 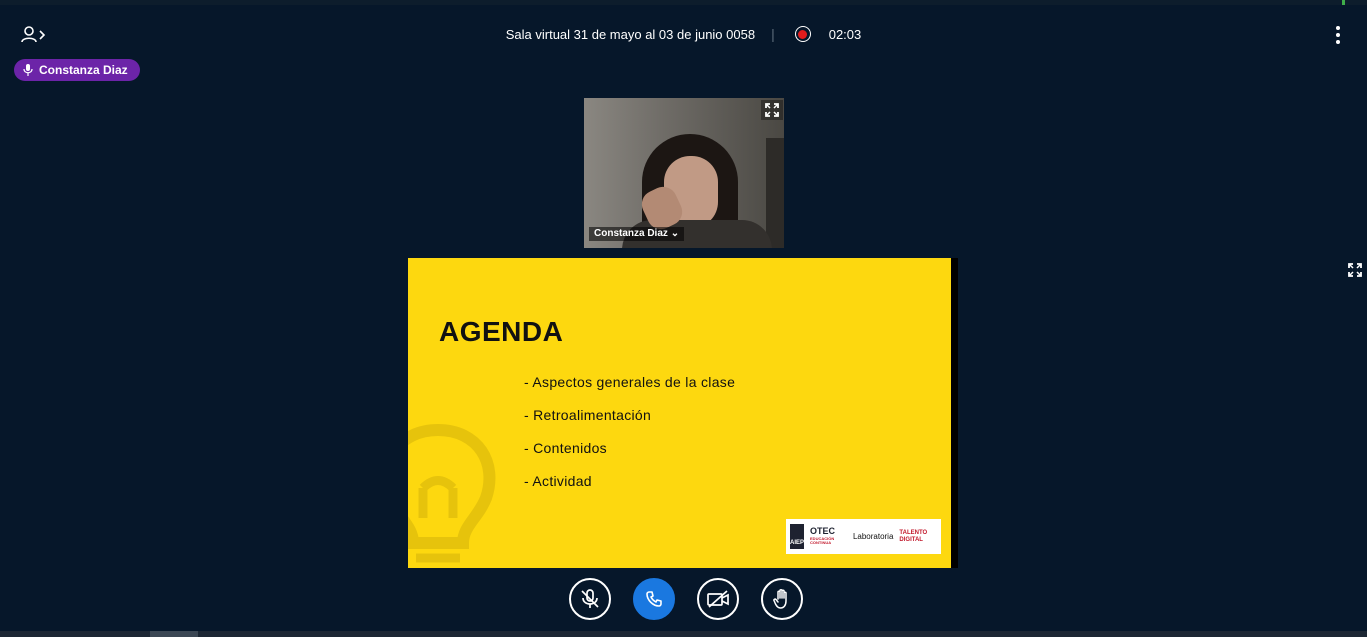 I want to click on media-controls, so click(x=683, y=599).